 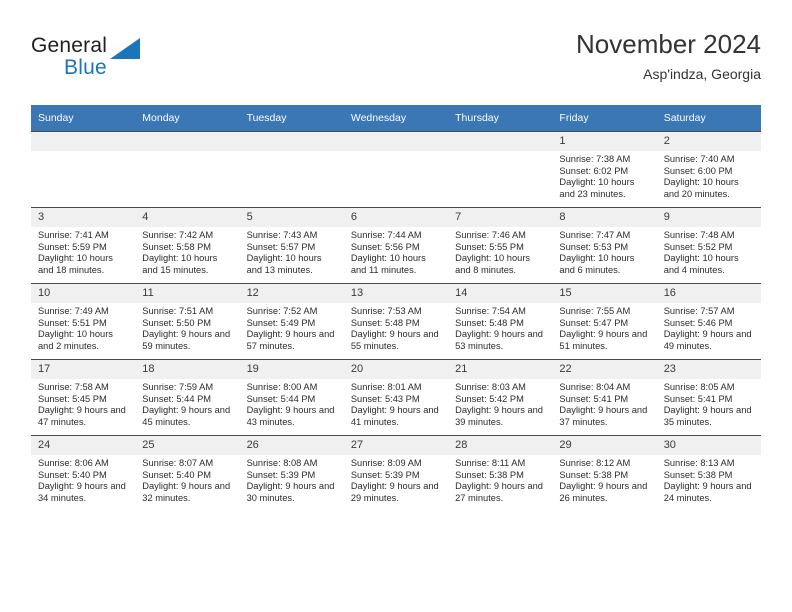 What do you see at coordinates (708, 445) in the screenshot?
I see `day-number: 30` at bounding box center [708, 445].